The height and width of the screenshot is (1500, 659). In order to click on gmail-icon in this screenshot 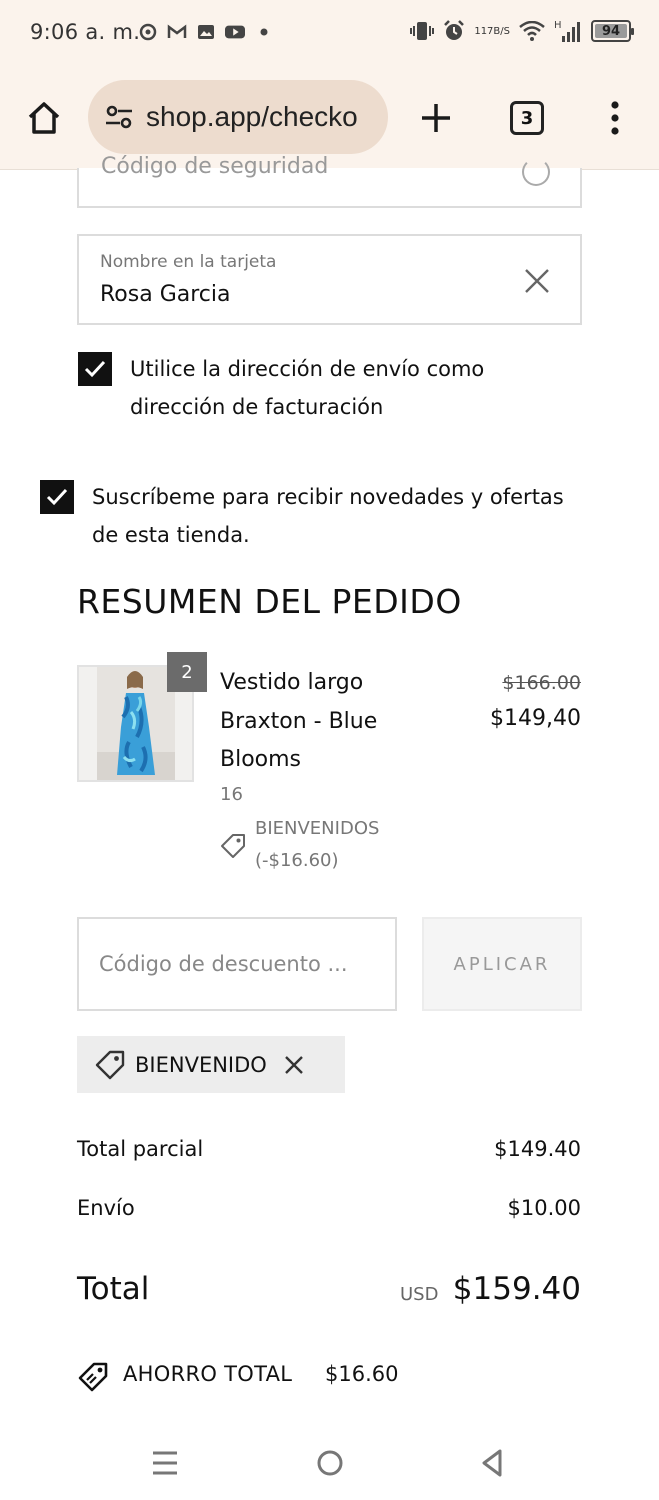, I will do `click(177, 32)`.